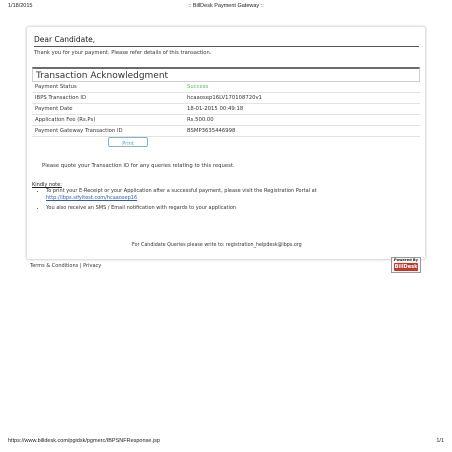 The image size is (452, 452). Describe the element at coordinates (302, 109) in the screenshot. I see `detail-value: 18-01-2015 00:49:18` at that location.